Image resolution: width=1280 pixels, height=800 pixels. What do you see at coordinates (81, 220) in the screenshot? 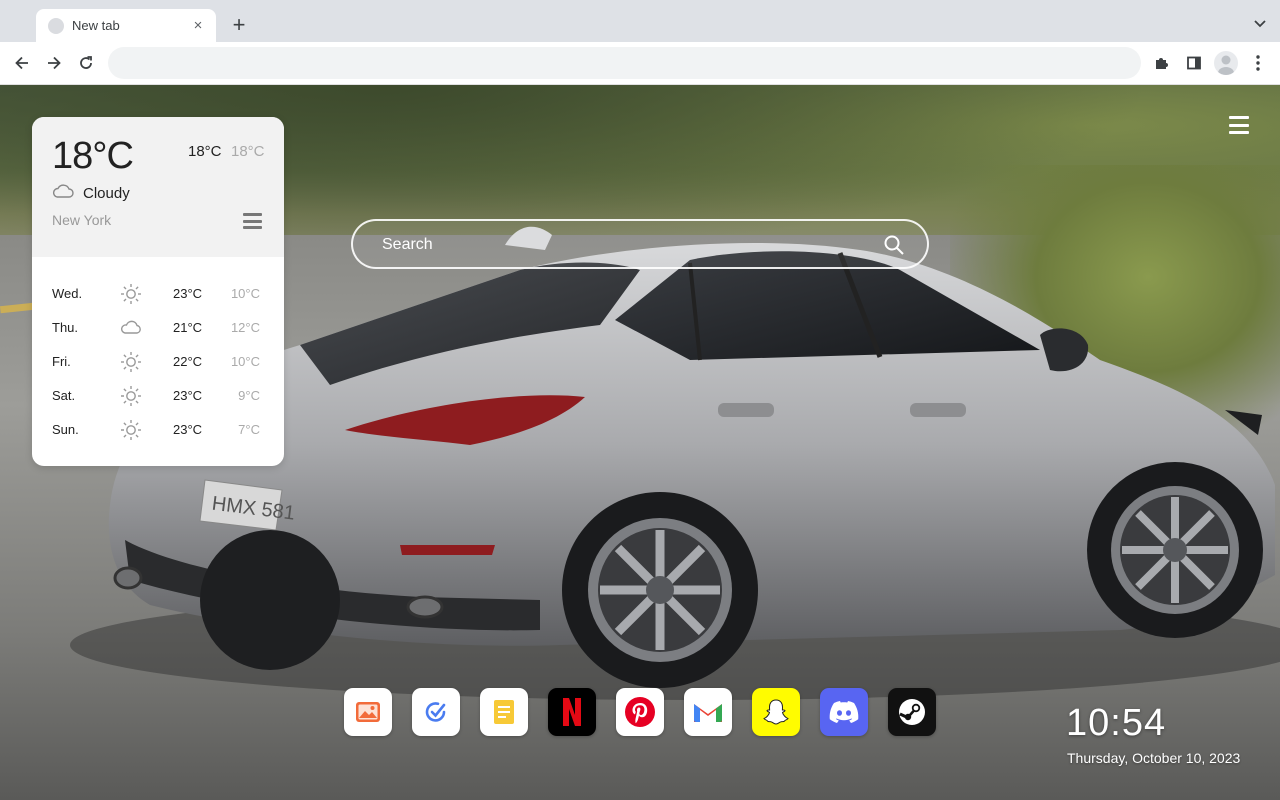
I see `weather-city: New York` at bounding box center [81, 220].